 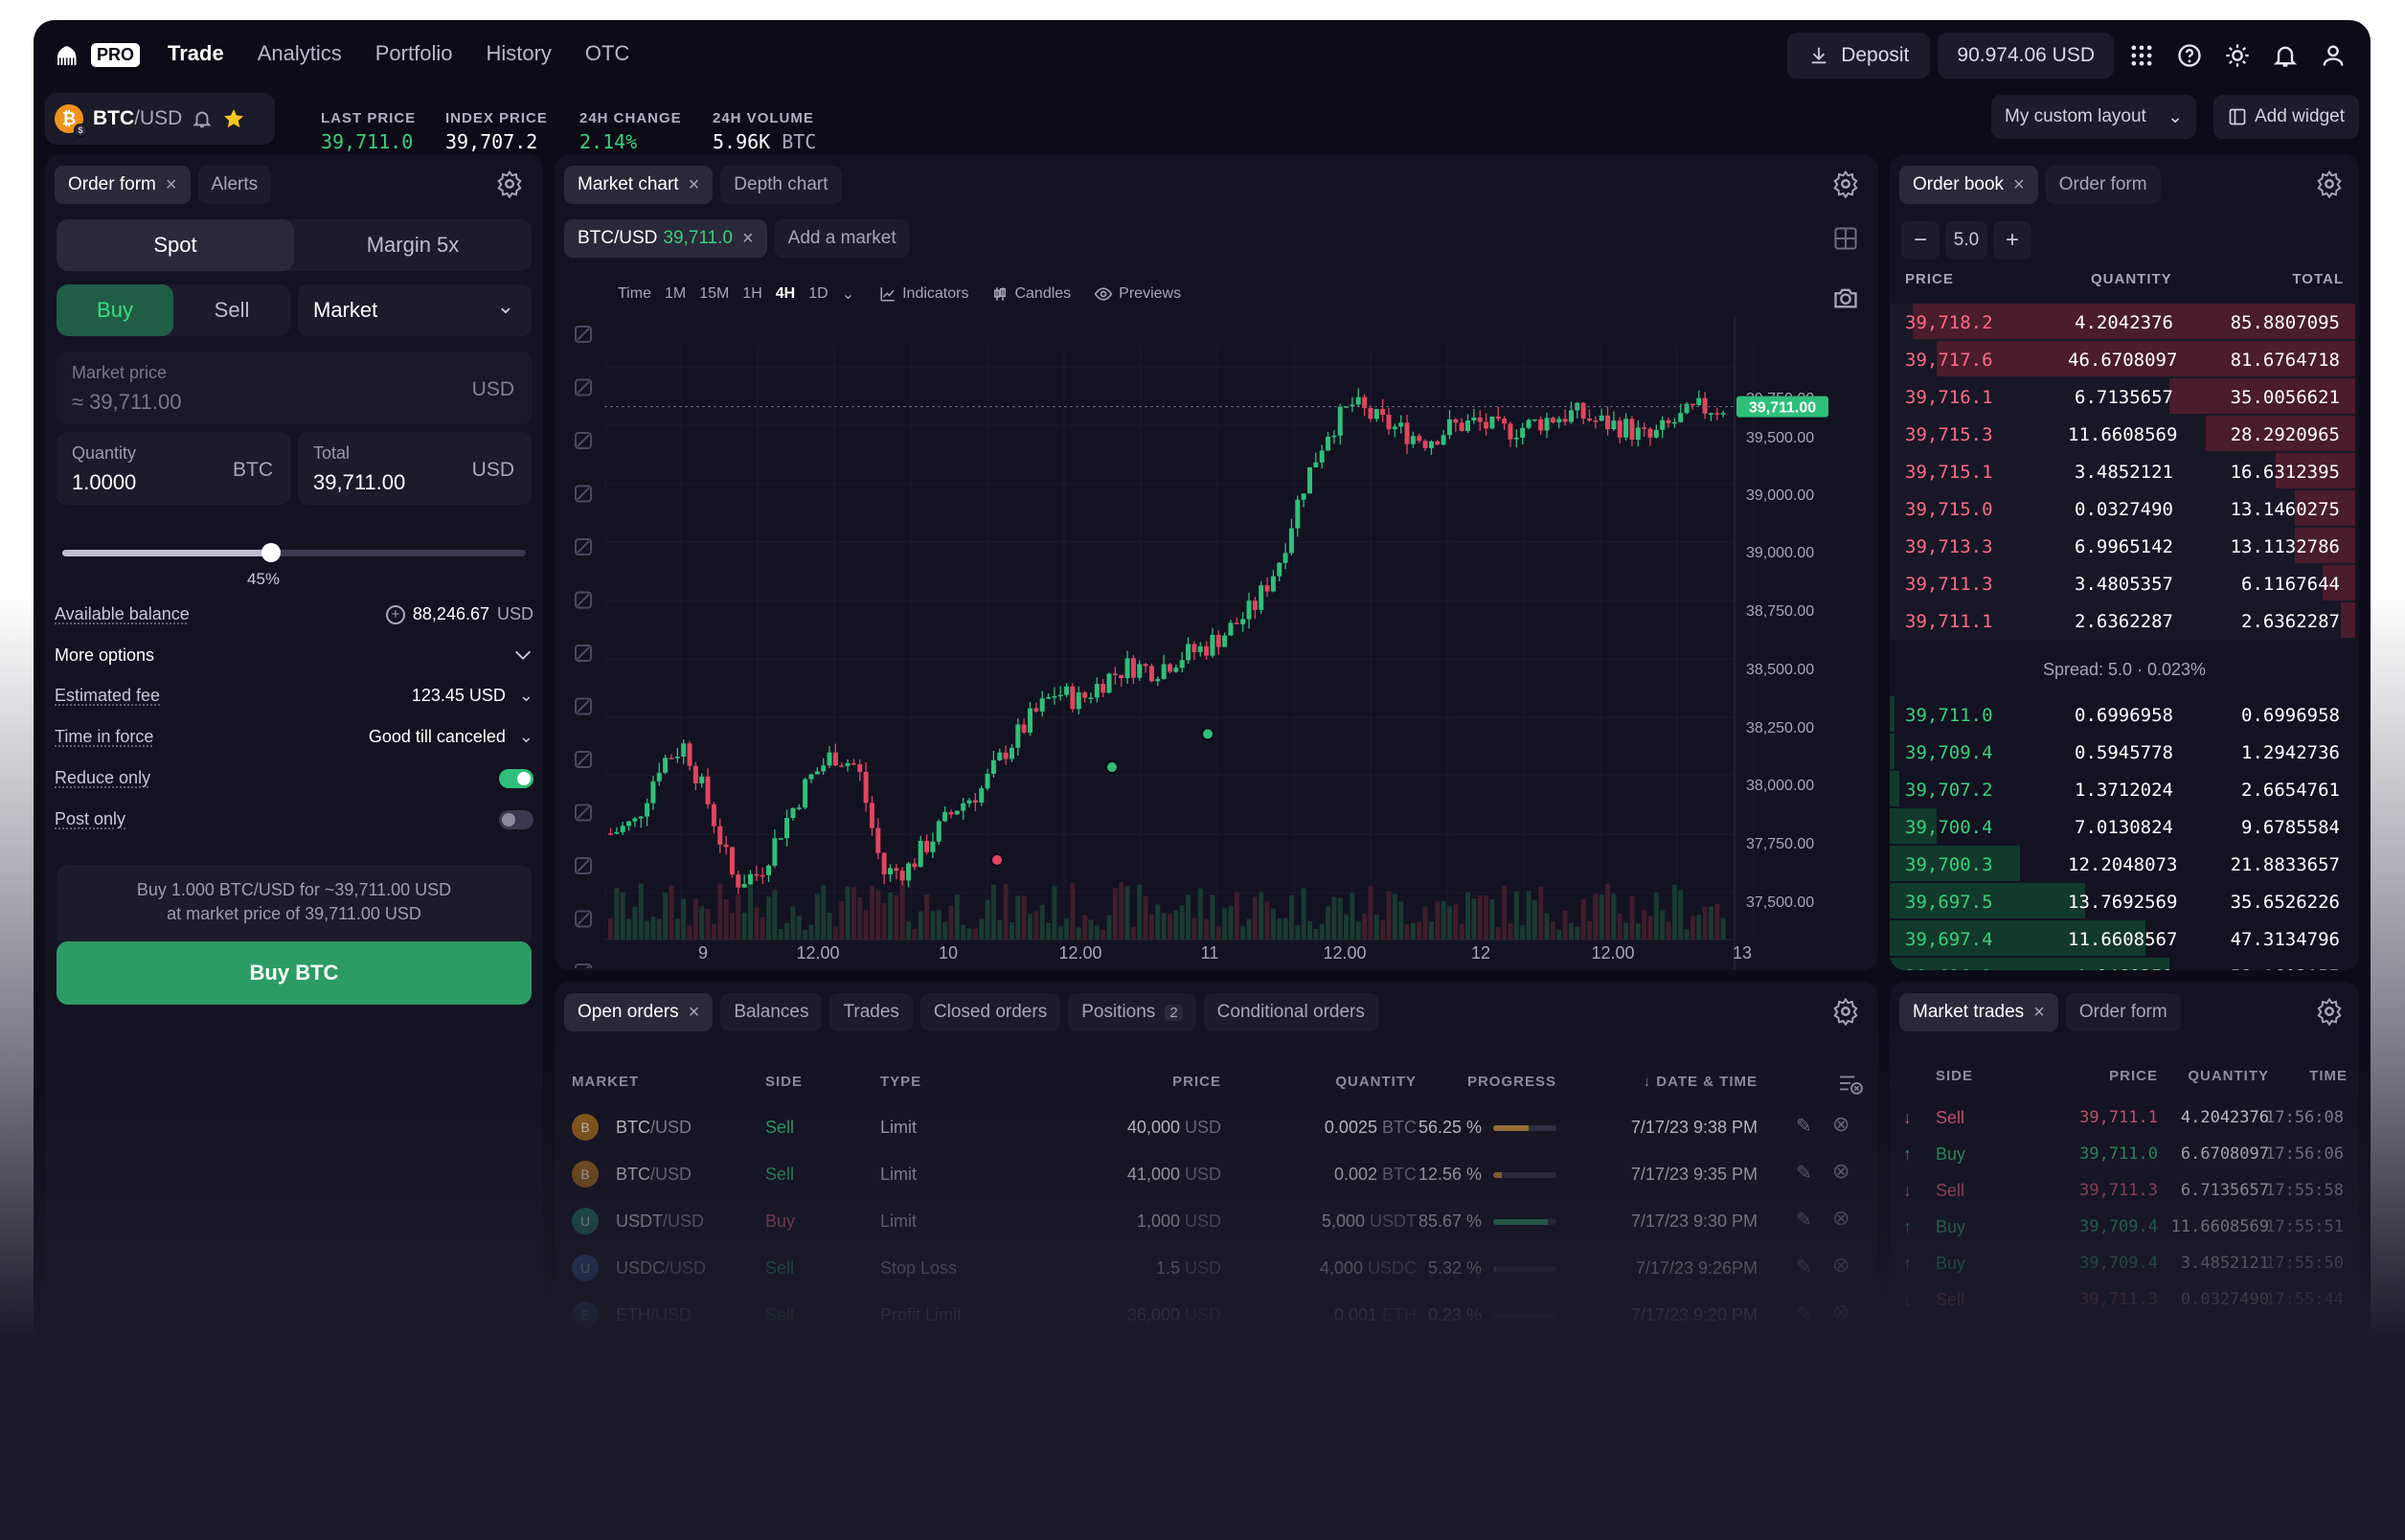 What do you see at coordinates (583, 706) in the screenshot?
I see `fib-tool-icon` at bounding box center [583, 706].